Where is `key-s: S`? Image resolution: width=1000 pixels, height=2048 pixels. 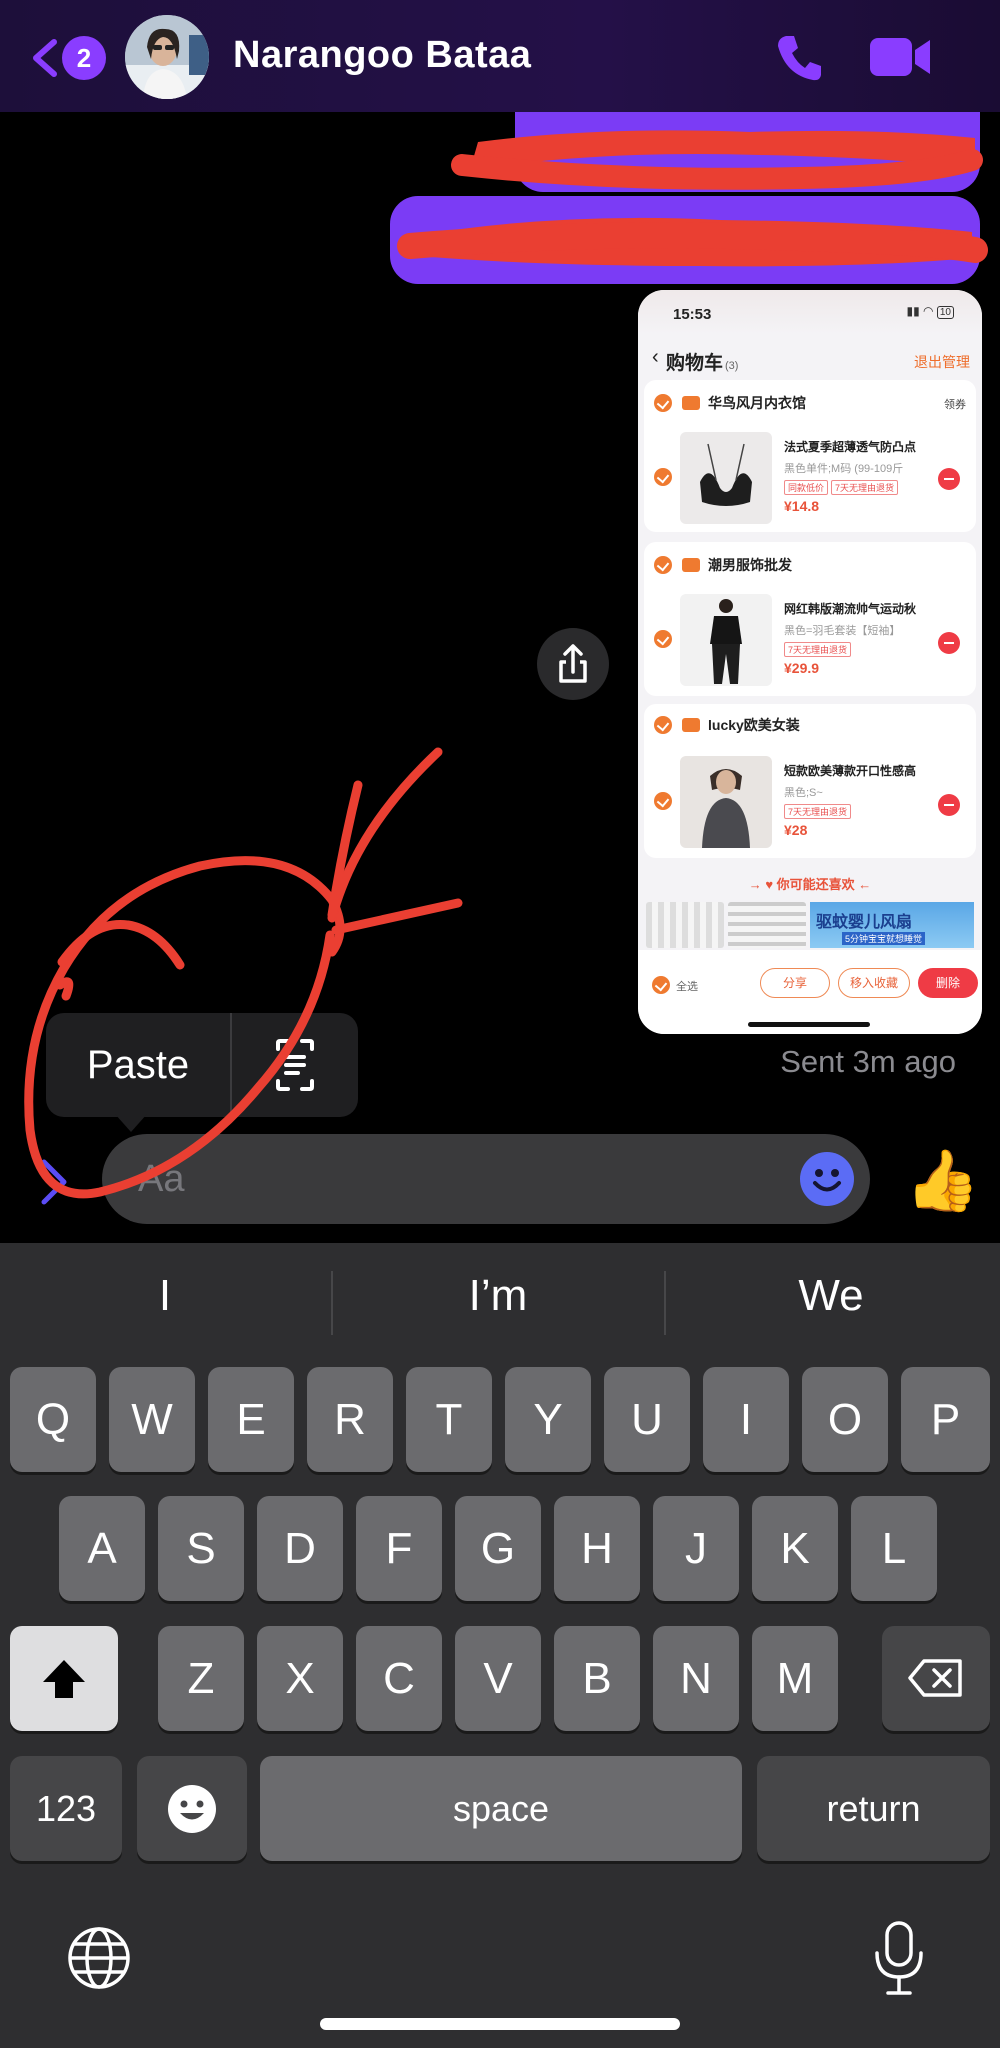
key-s: S is located at coordinates (201, 1548).